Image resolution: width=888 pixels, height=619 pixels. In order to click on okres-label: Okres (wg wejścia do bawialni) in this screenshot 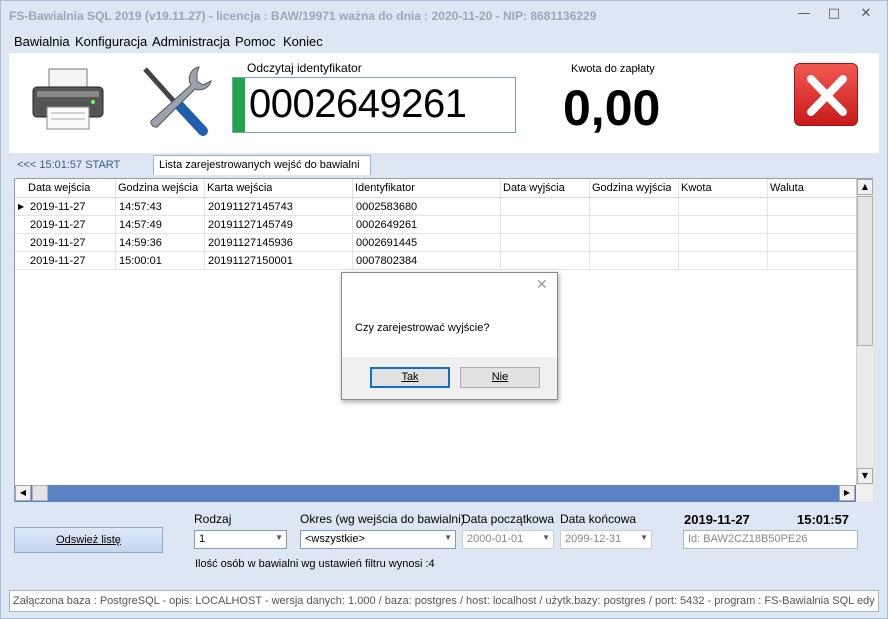, I will do `click(382, 519)`.